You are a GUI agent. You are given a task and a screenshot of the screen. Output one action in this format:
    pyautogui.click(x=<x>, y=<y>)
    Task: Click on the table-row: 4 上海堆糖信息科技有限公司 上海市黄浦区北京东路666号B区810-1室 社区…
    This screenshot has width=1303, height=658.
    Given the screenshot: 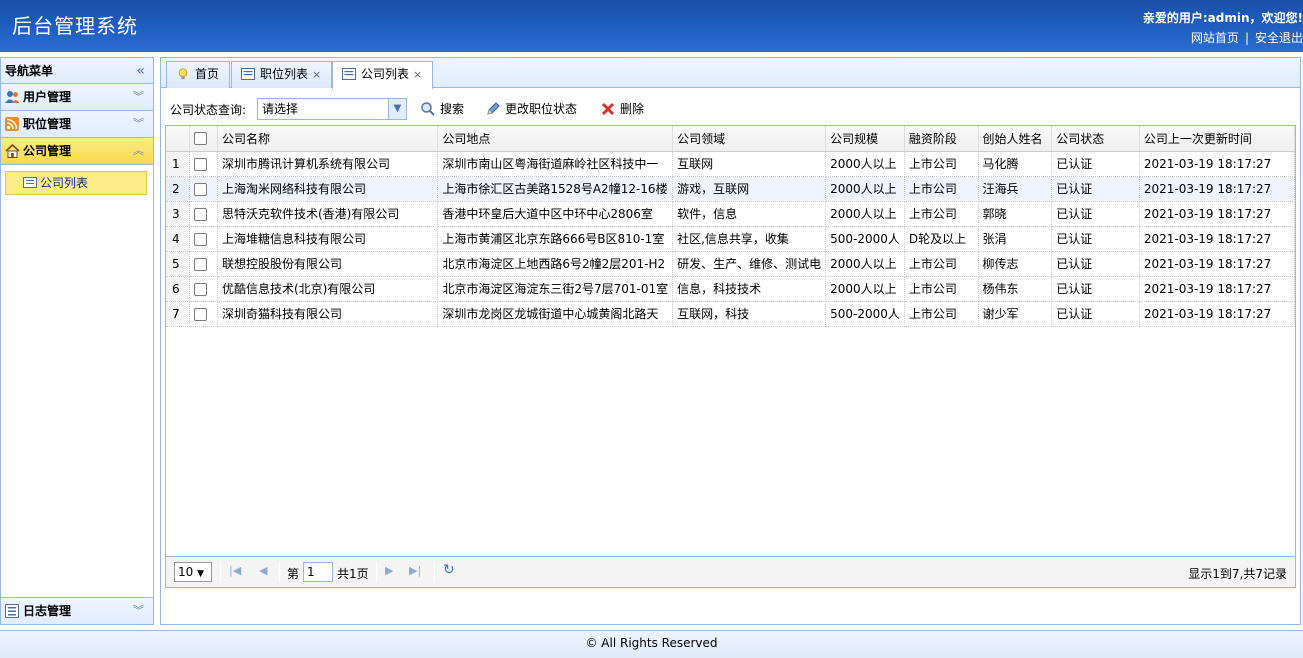 What is the action you would take?
    pyautogui.click(x=730, y=239)
    